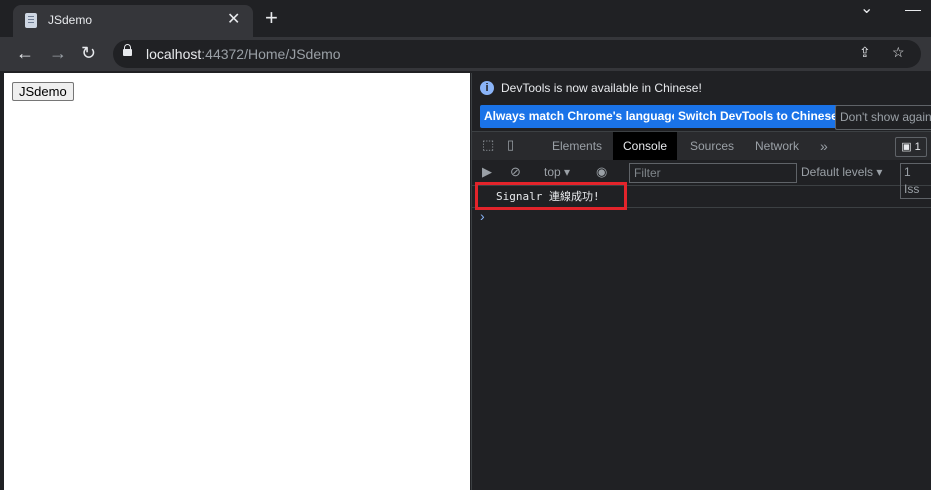  What do you see at coordinates (777, 146) in the screenshot?
I see `tab-network: Network` at bounding box center [777, 146].